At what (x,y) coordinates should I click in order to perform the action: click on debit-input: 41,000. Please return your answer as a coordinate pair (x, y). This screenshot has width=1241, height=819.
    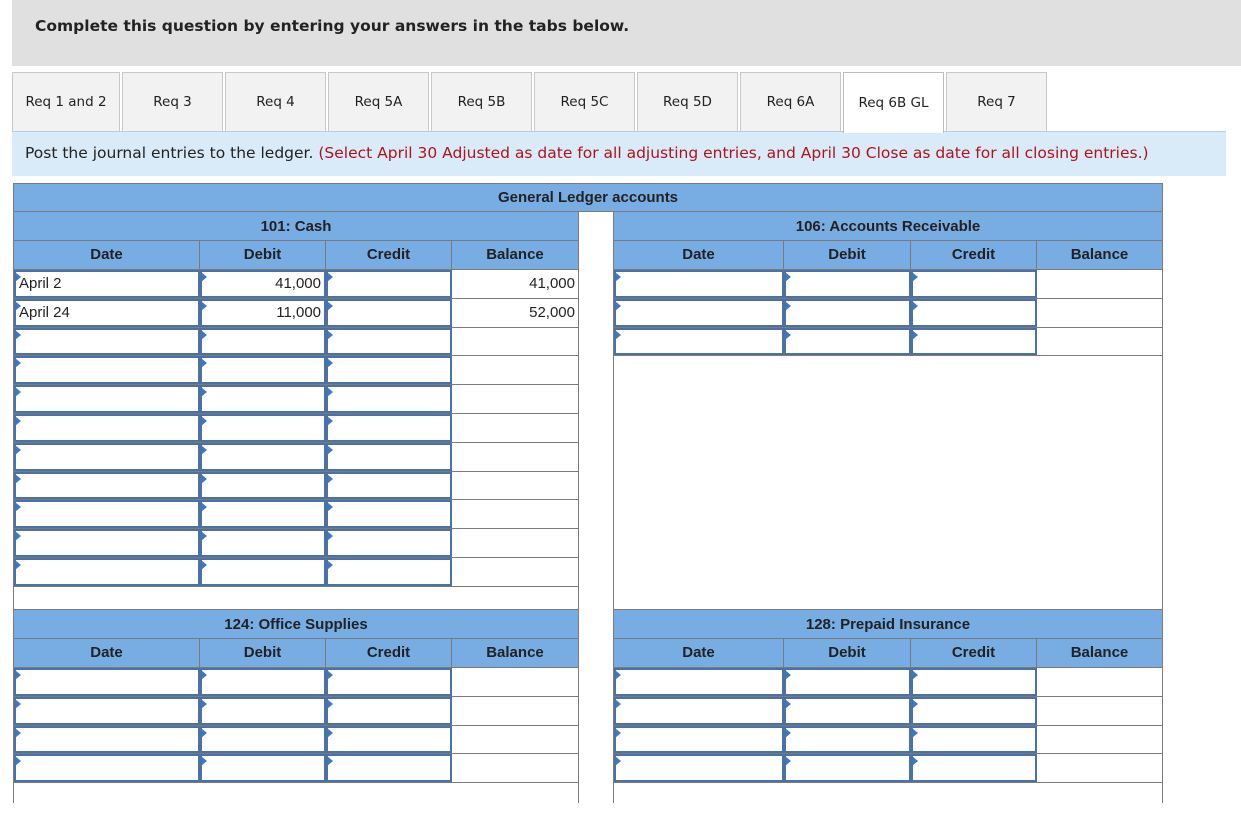
    Looking at the image, I should click on (263, 284).